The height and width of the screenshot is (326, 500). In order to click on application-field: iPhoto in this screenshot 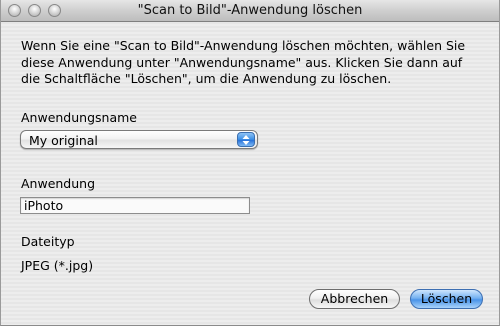, I will do `click(135, 205)`.